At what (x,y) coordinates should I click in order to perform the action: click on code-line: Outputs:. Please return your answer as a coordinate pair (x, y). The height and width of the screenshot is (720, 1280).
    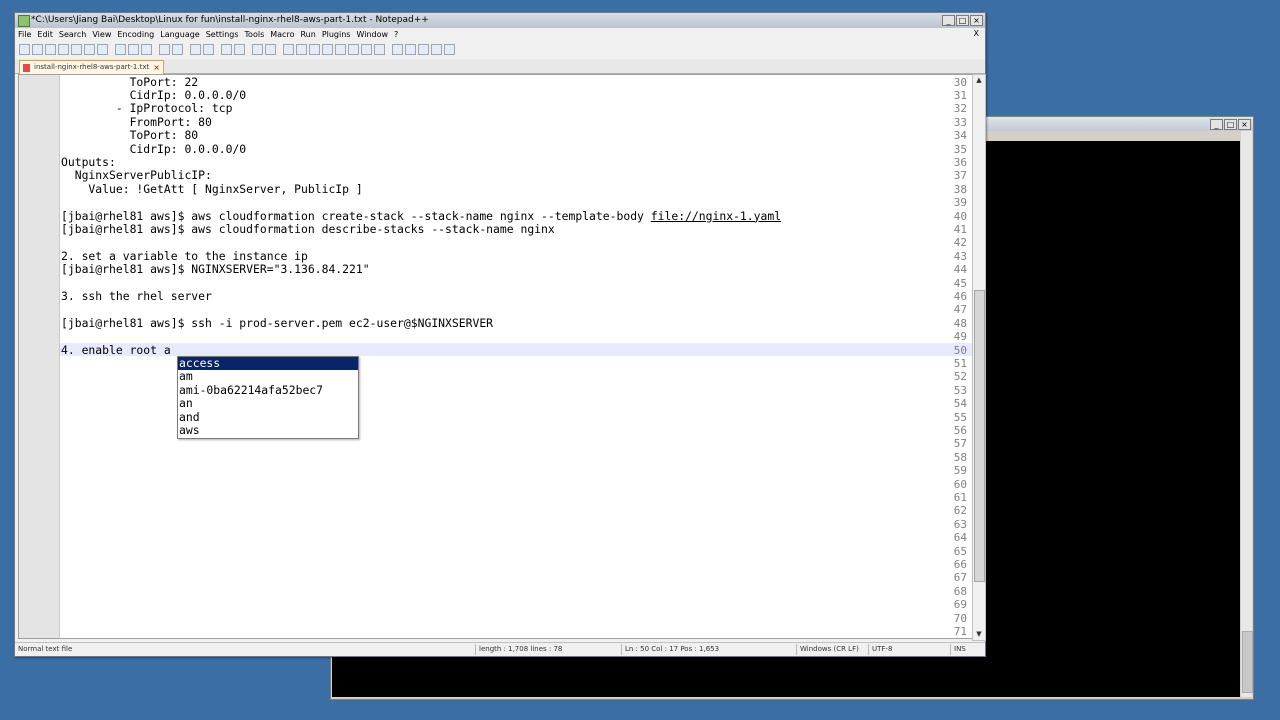
    Looking at the image, I should click on (88, 162).